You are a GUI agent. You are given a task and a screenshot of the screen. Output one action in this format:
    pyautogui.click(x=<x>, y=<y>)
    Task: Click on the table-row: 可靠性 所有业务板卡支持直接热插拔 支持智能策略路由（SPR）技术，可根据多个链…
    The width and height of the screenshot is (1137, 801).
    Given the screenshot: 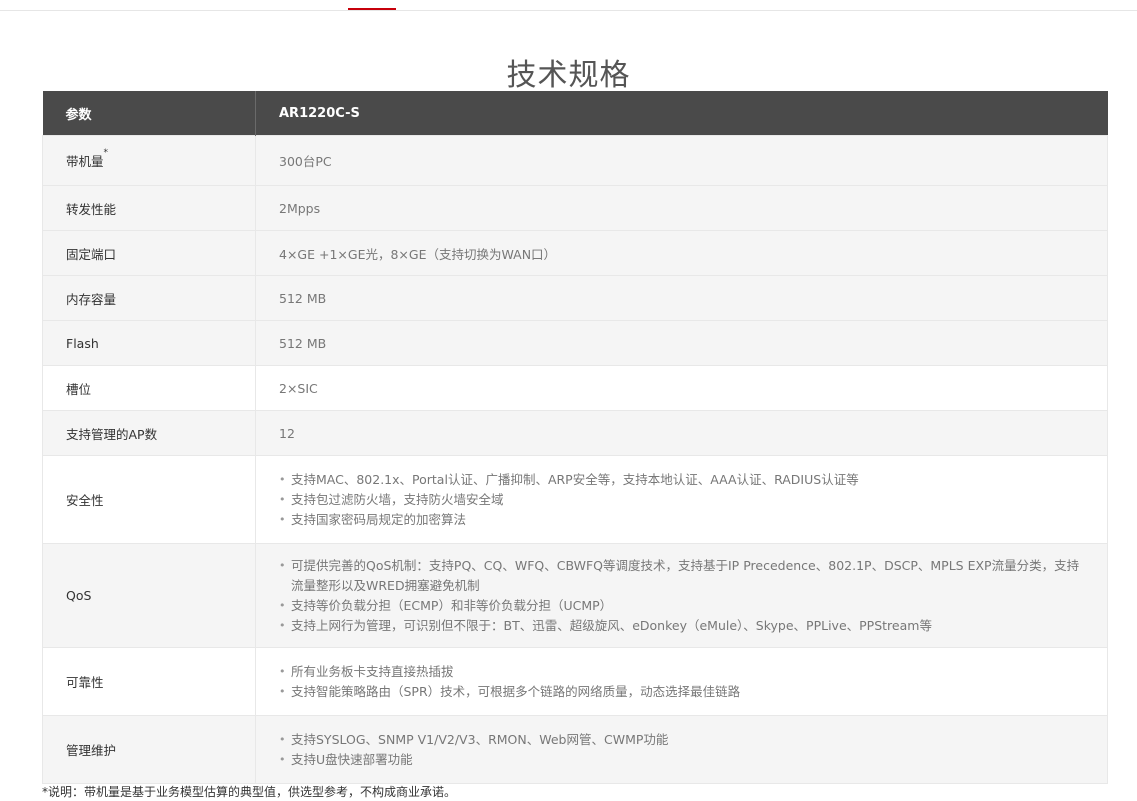 What is the action you would take?
    pyautogui.click(x=575, y=681)
    